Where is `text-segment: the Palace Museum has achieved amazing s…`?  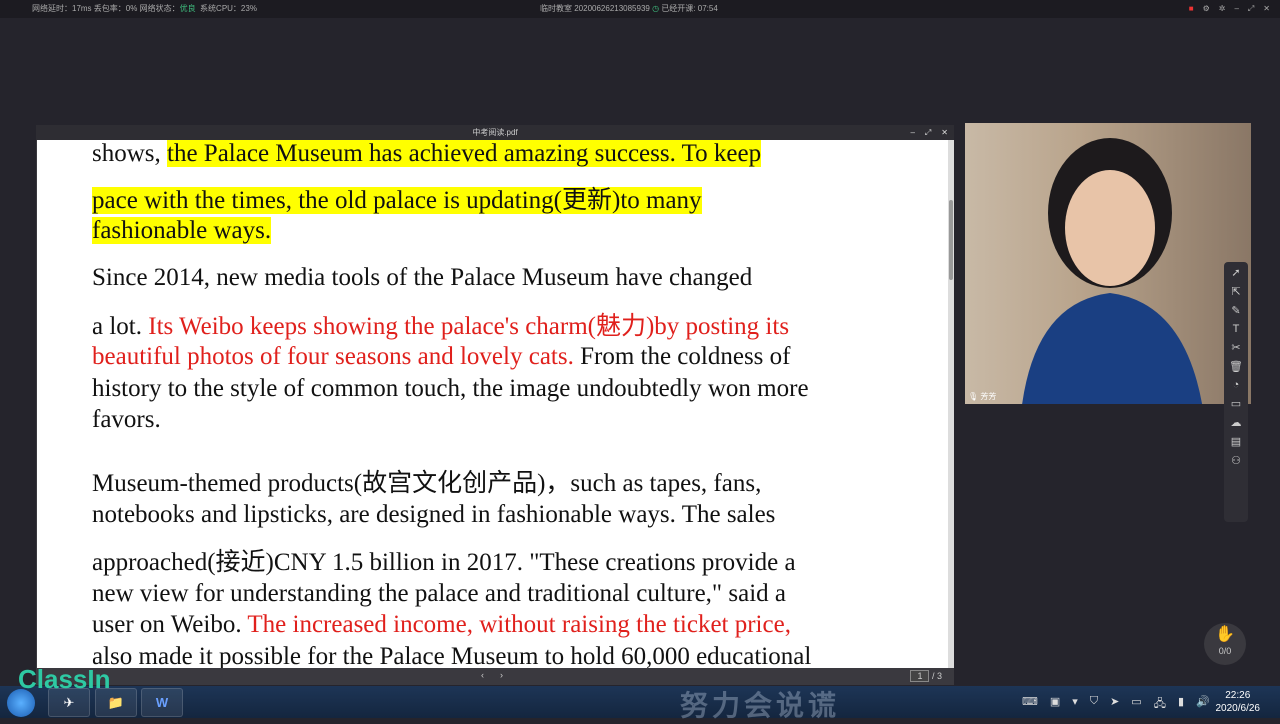 text-segment: the Palace Museum has achieved amazing s… is located at coordinates (464, 153).